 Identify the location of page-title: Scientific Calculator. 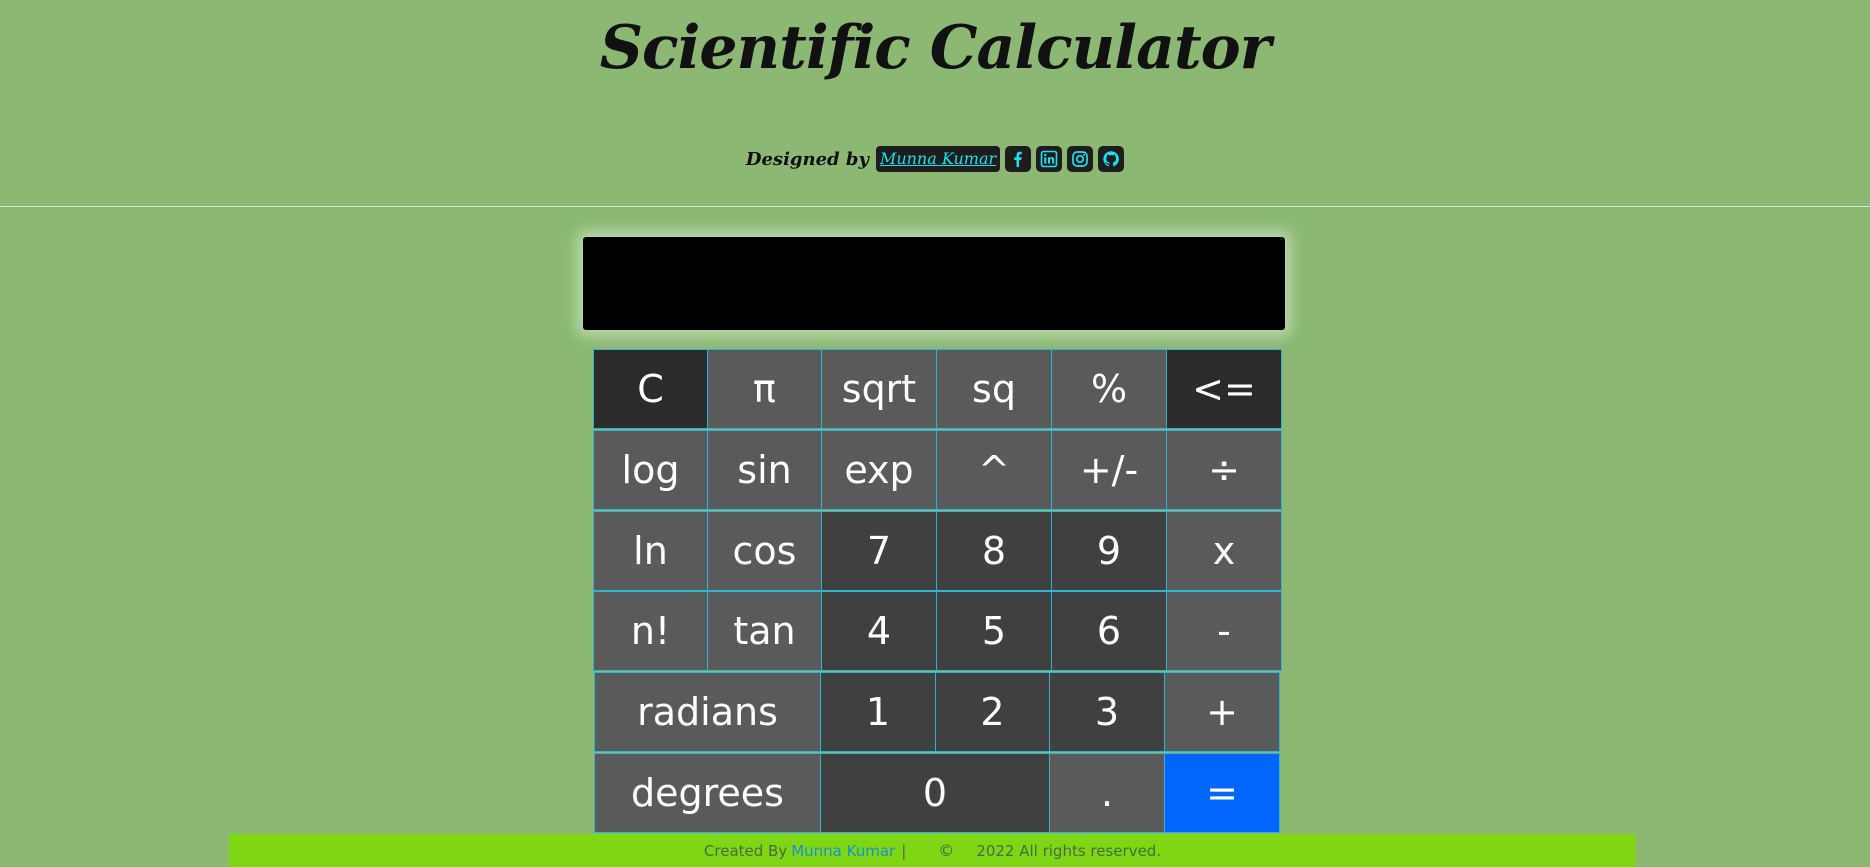
(935, 48).